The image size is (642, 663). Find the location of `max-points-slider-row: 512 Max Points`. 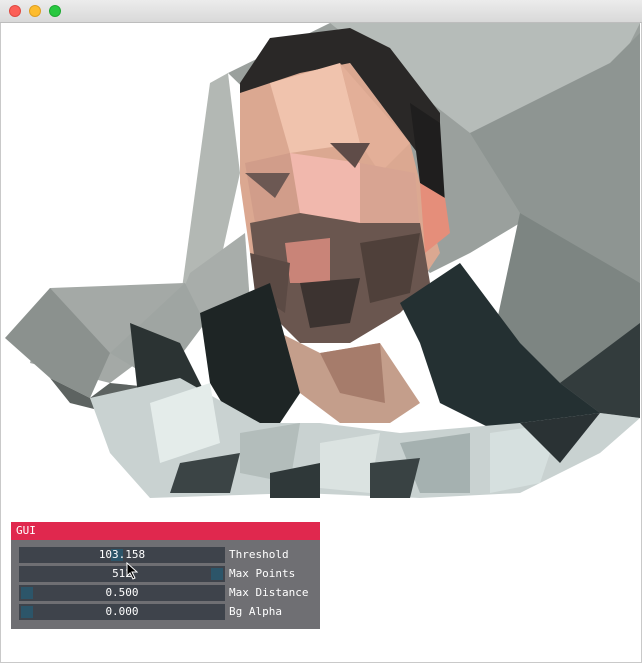

max-points-slider-row: 512 Max Points is located at coordinates (169, 574).